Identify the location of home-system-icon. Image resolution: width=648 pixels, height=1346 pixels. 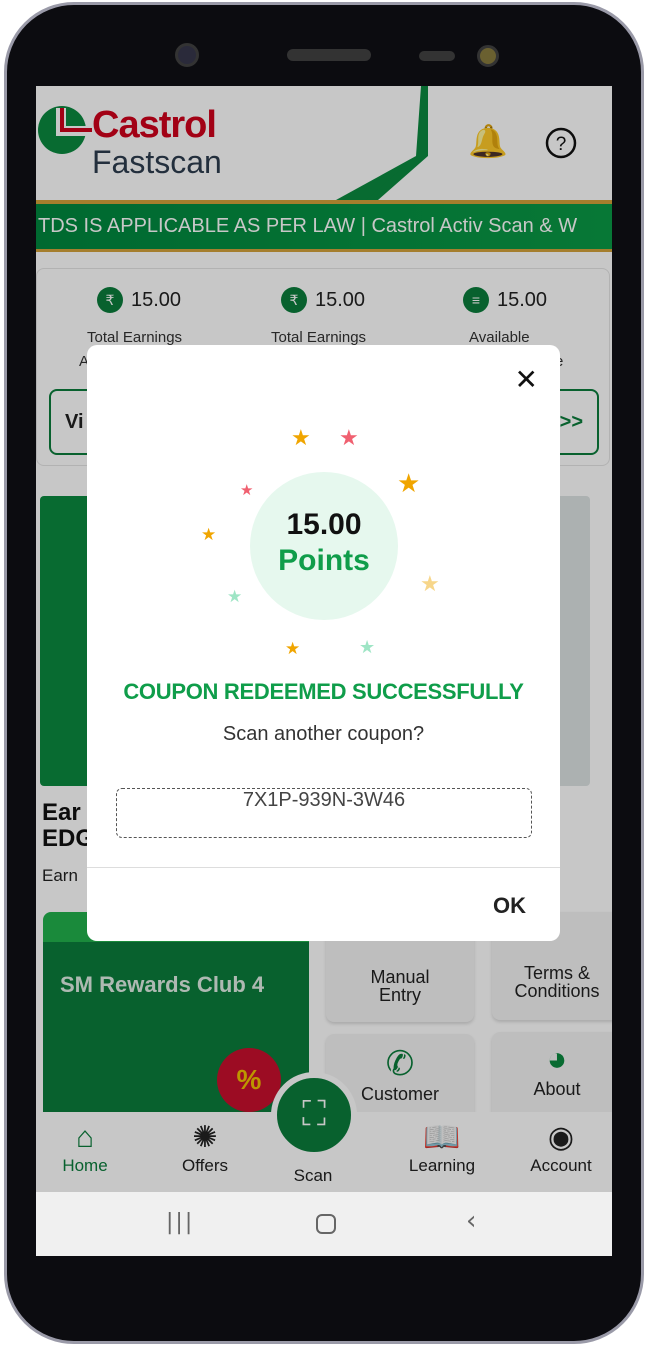
(326, 1224).